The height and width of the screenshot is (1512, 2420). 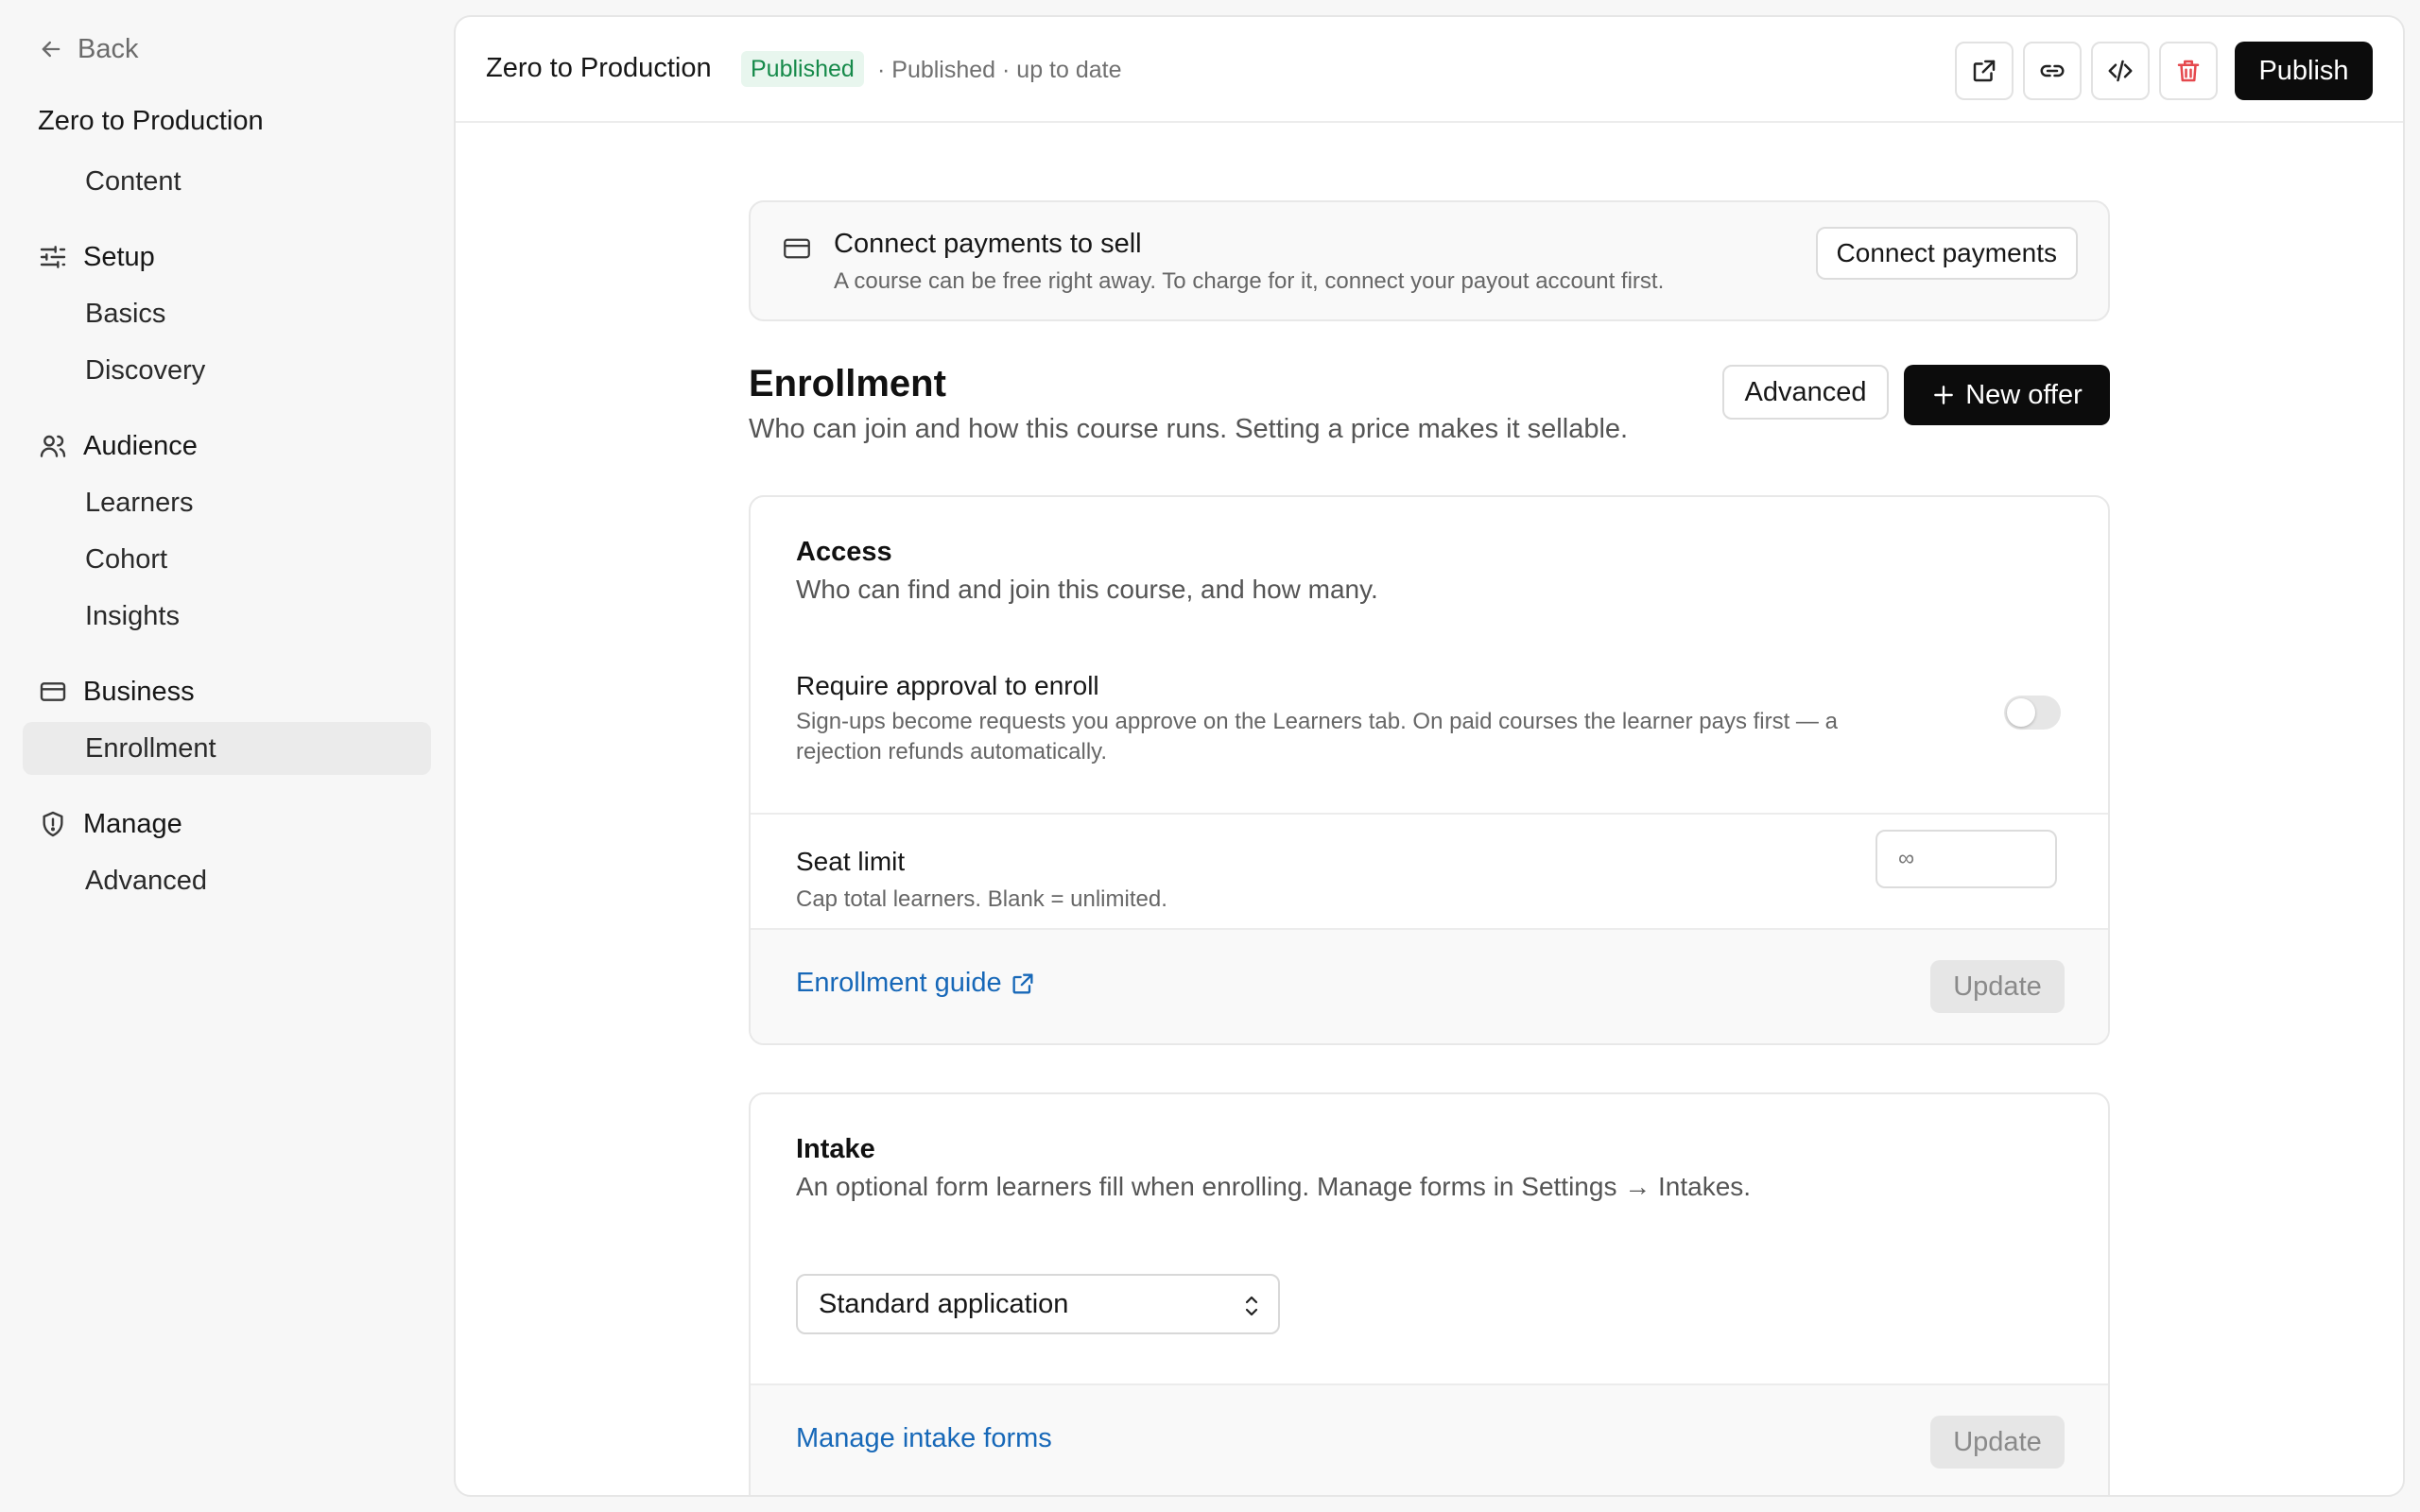 I want to click on sidebar-group-label: Audience, so click(x=140, y=445).